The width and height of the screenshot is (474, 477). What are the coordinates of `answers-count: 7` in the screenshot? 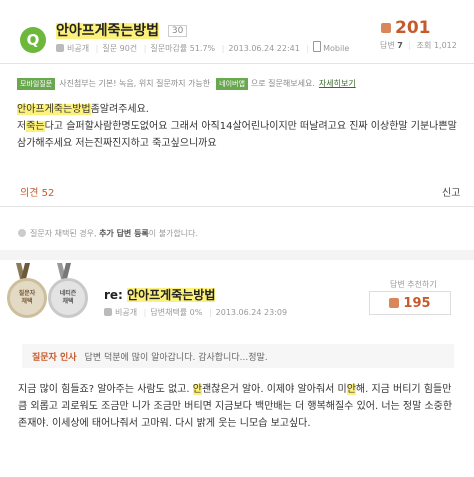 It's located at (400, 45).